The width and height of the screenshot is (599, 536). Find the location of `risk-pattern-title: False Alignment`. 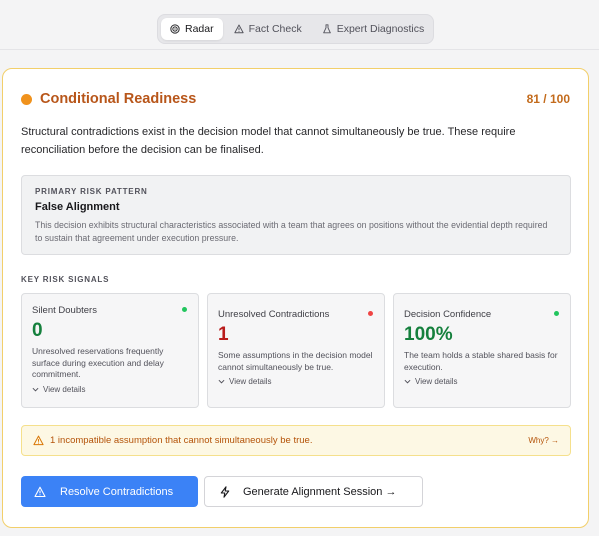

risk-pattern-title: False Alignment is located at coordinates (77, 207).